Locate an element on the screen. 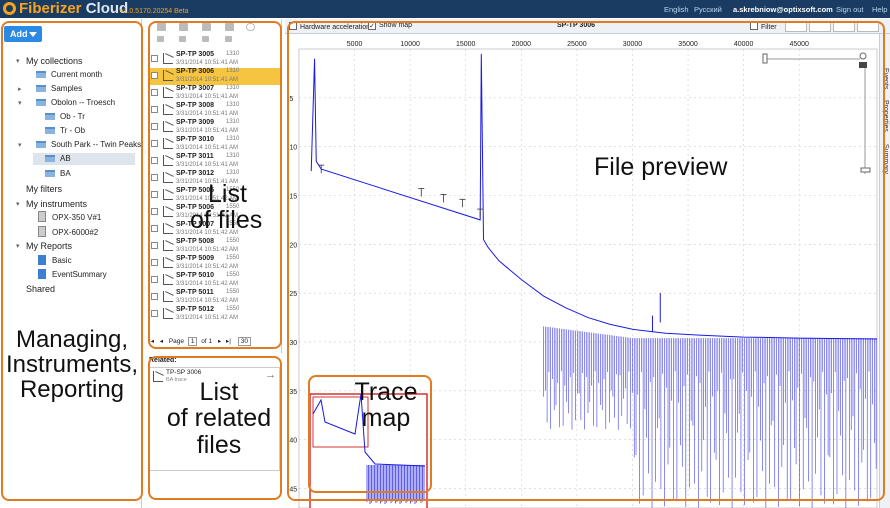 This screenshot has height=508, width=890. sign-out-link: Sign out is located at coordinates (850, 9).